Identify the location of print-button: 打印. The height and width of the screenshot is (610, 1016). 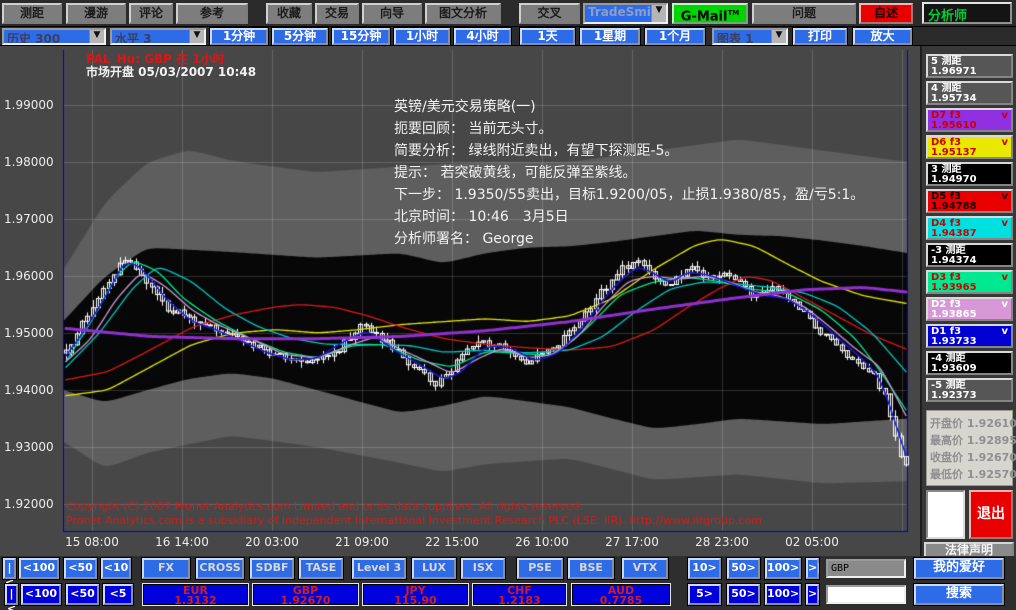
(820, 36).